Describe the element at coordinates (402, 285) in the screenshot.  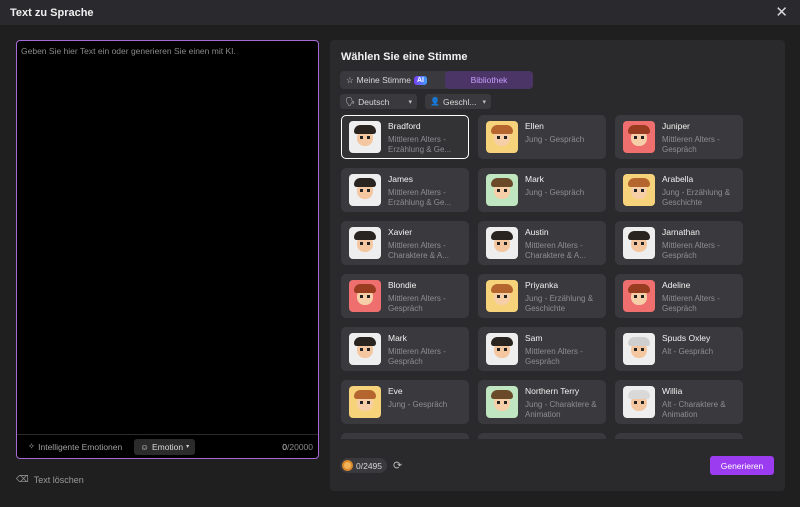
I see `voice-name: Blondie` at that location.